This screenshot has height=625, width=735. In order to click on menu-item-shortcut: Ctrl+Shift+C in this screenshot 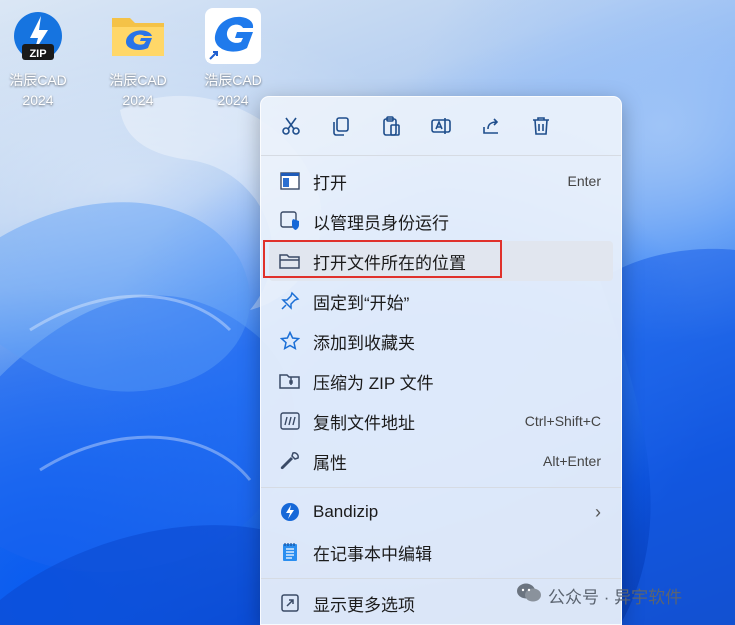, I will do `click(562, 421)`.